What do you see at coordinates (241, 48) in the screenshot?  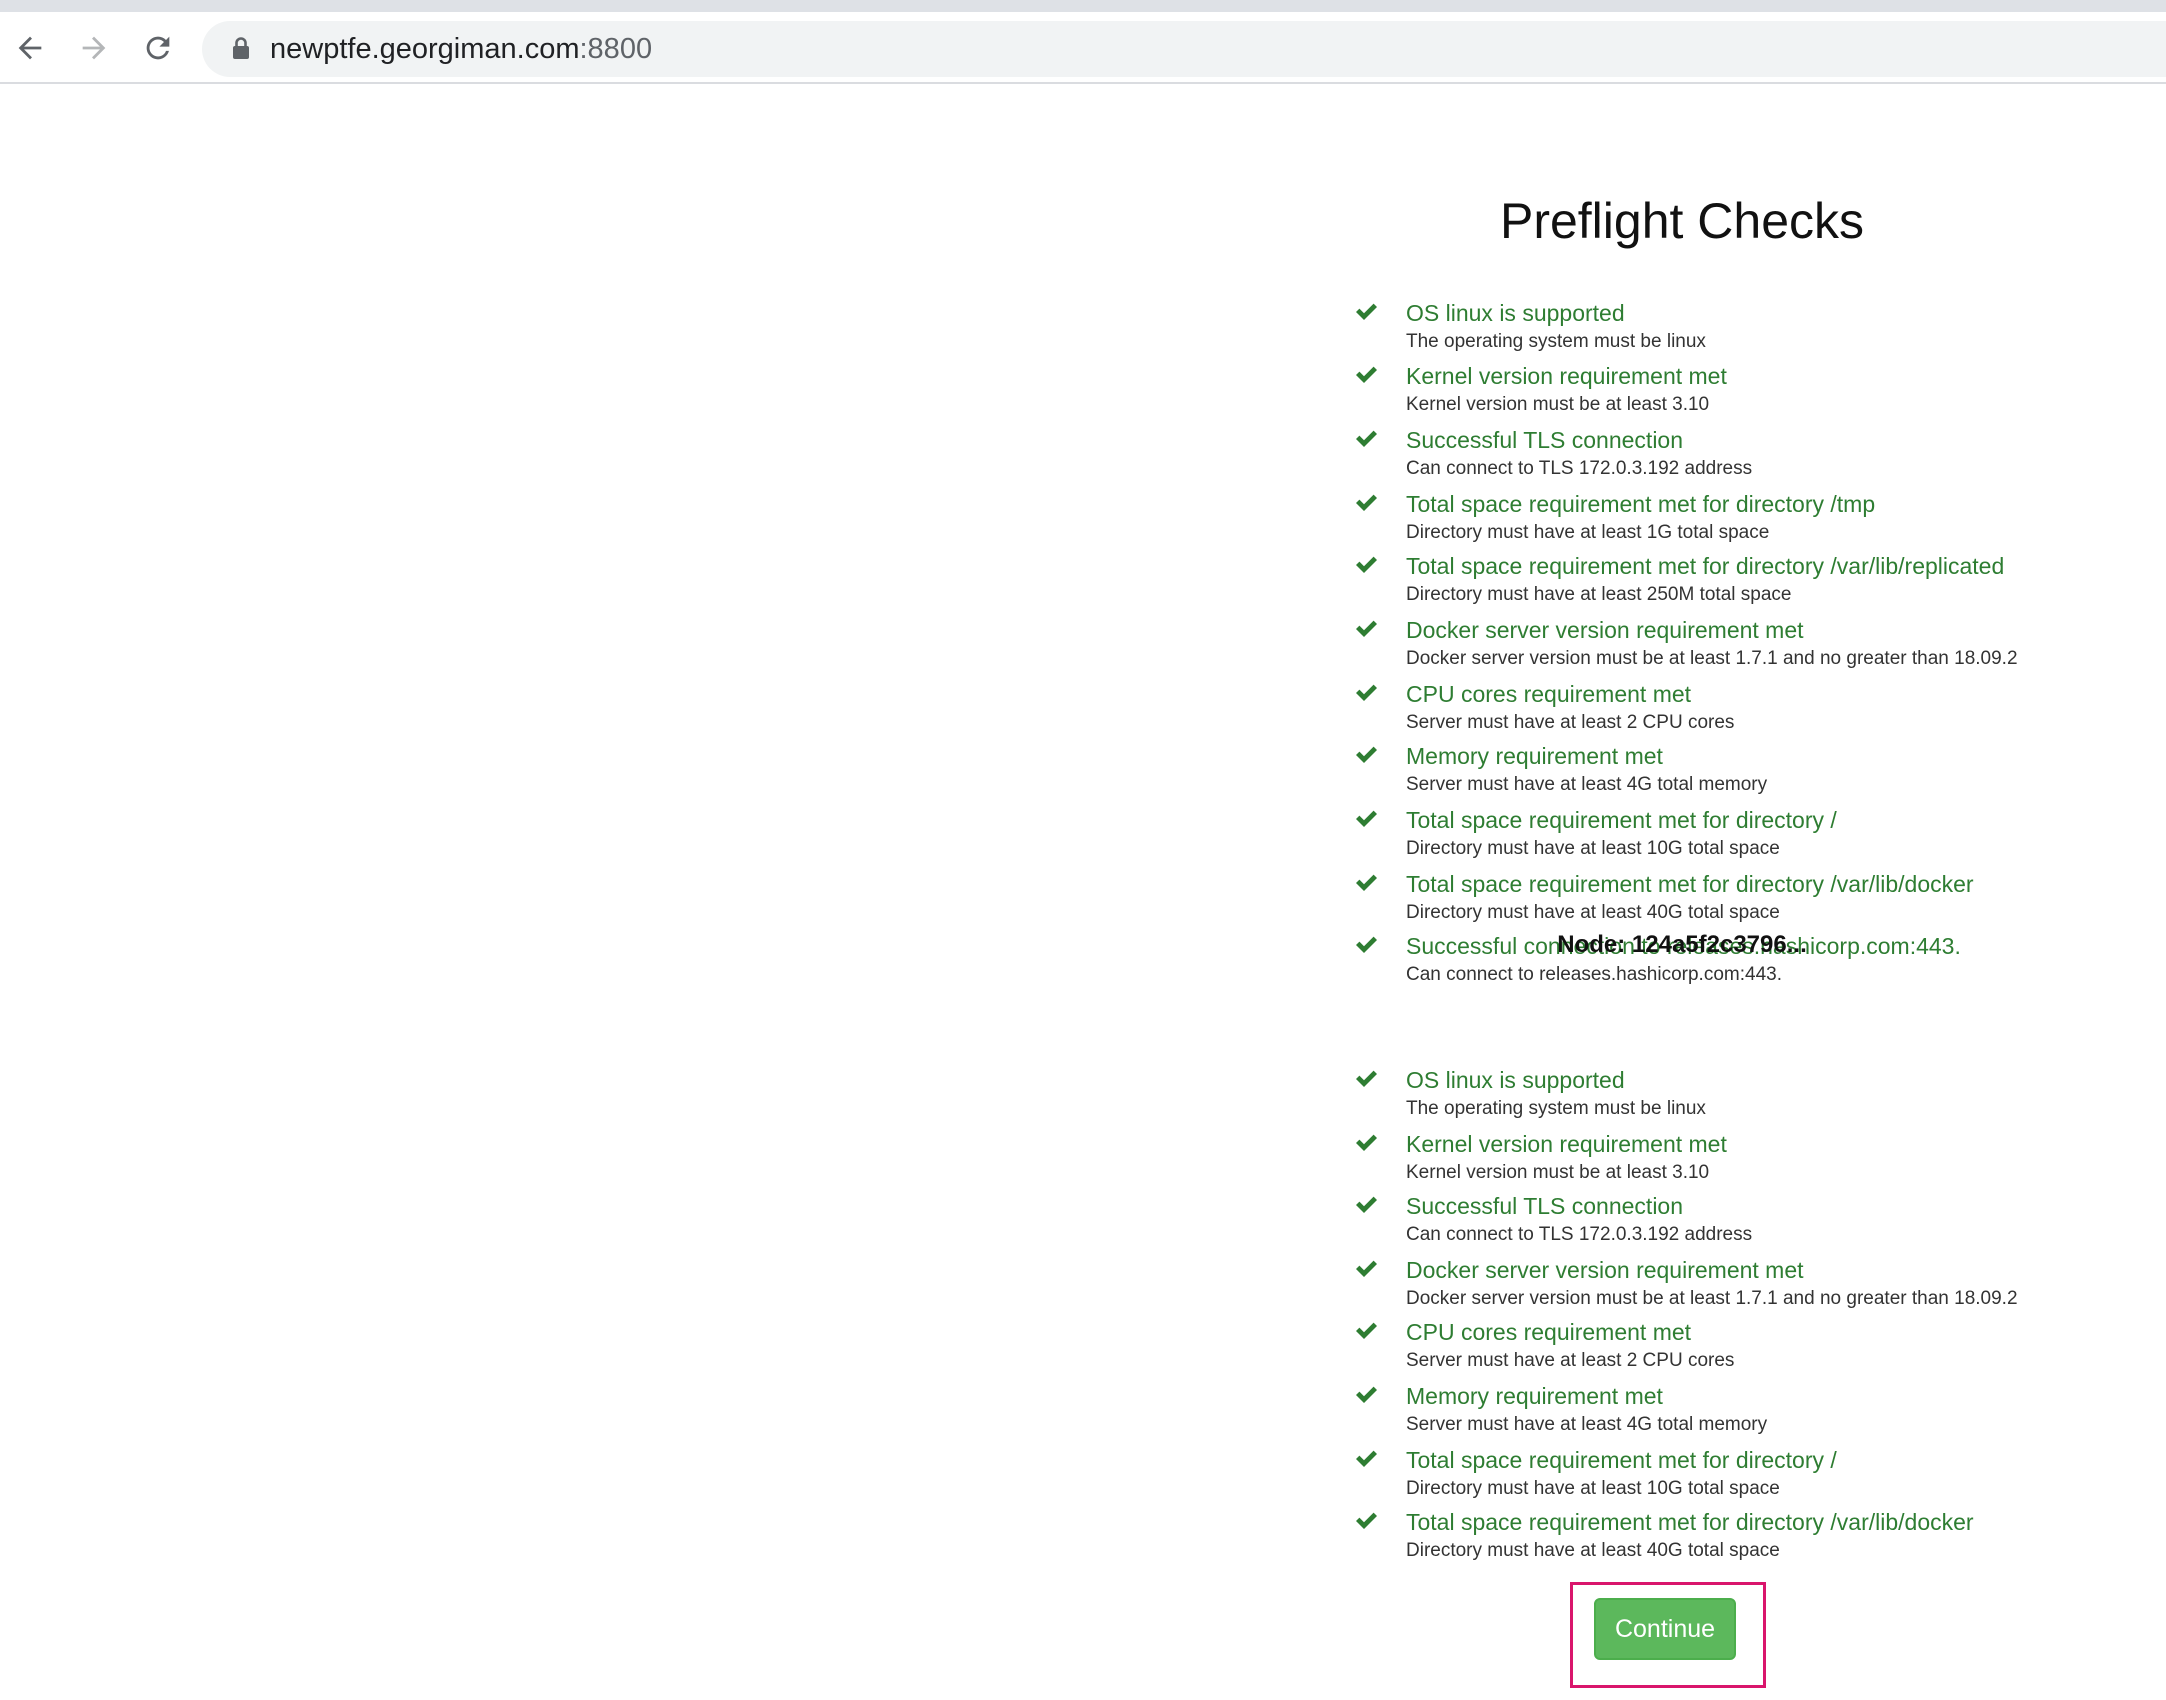 I see `lock-icon` at bounding box center [241, 48].